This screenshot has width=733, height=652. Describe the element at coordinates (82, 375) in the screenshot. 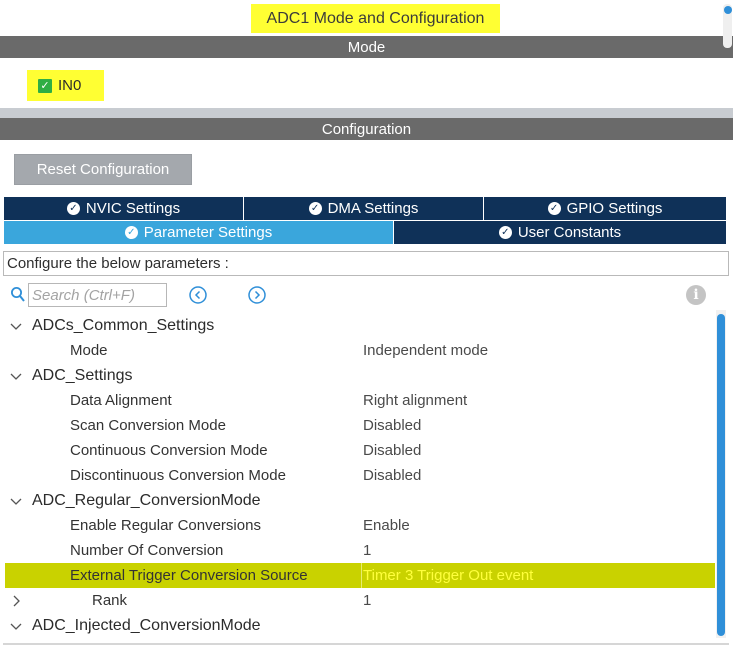

I see `group-label: ADC_Settings` at that location.